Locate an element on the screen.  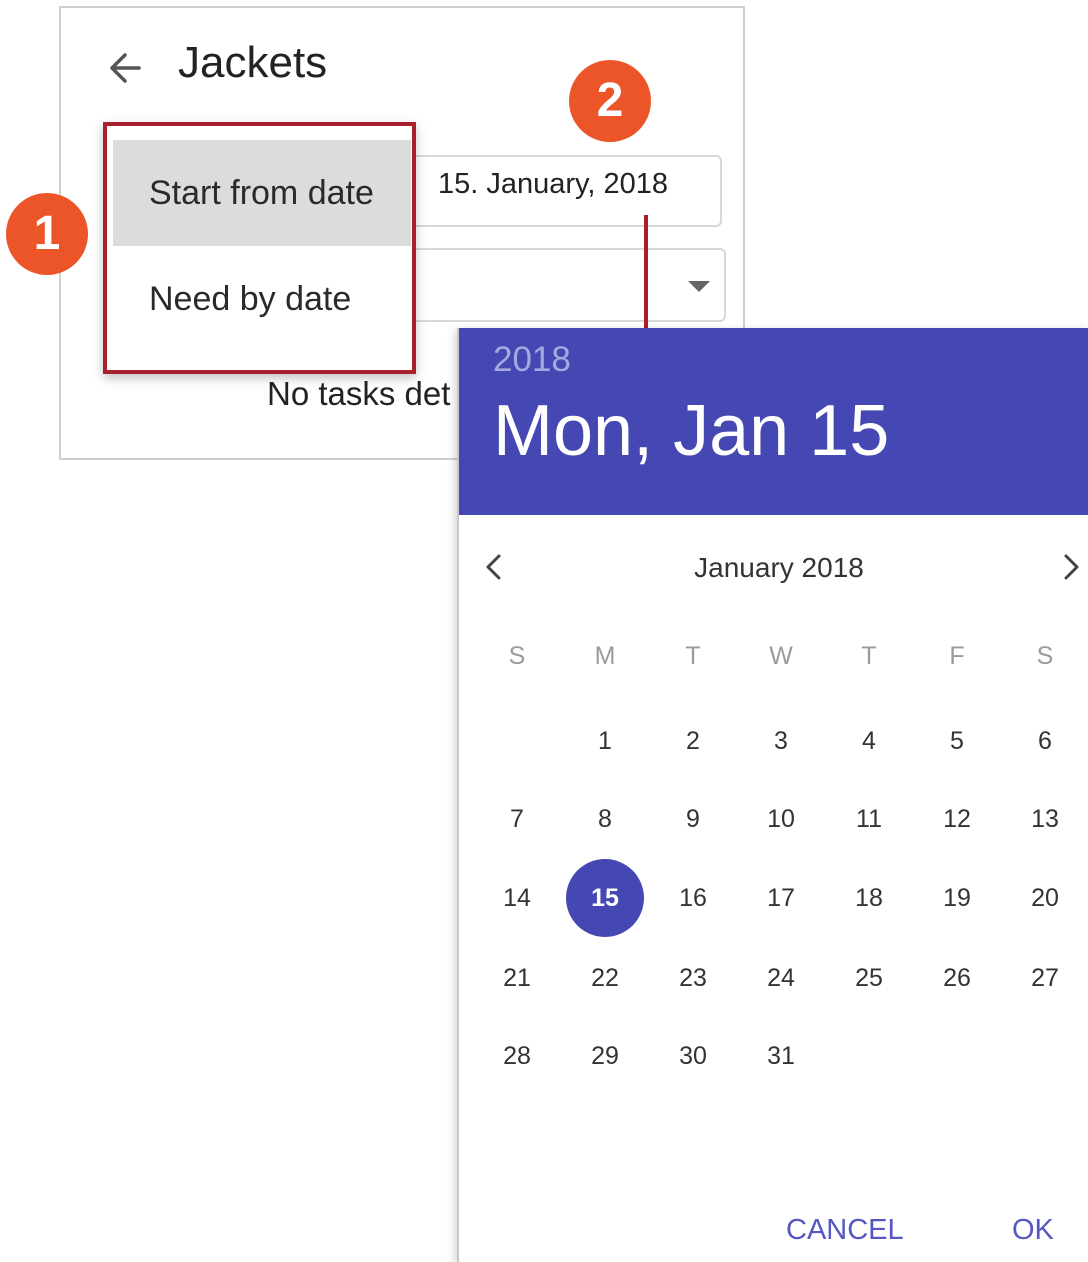
dropdown-caret-icon is located at coordinates (699, 286).